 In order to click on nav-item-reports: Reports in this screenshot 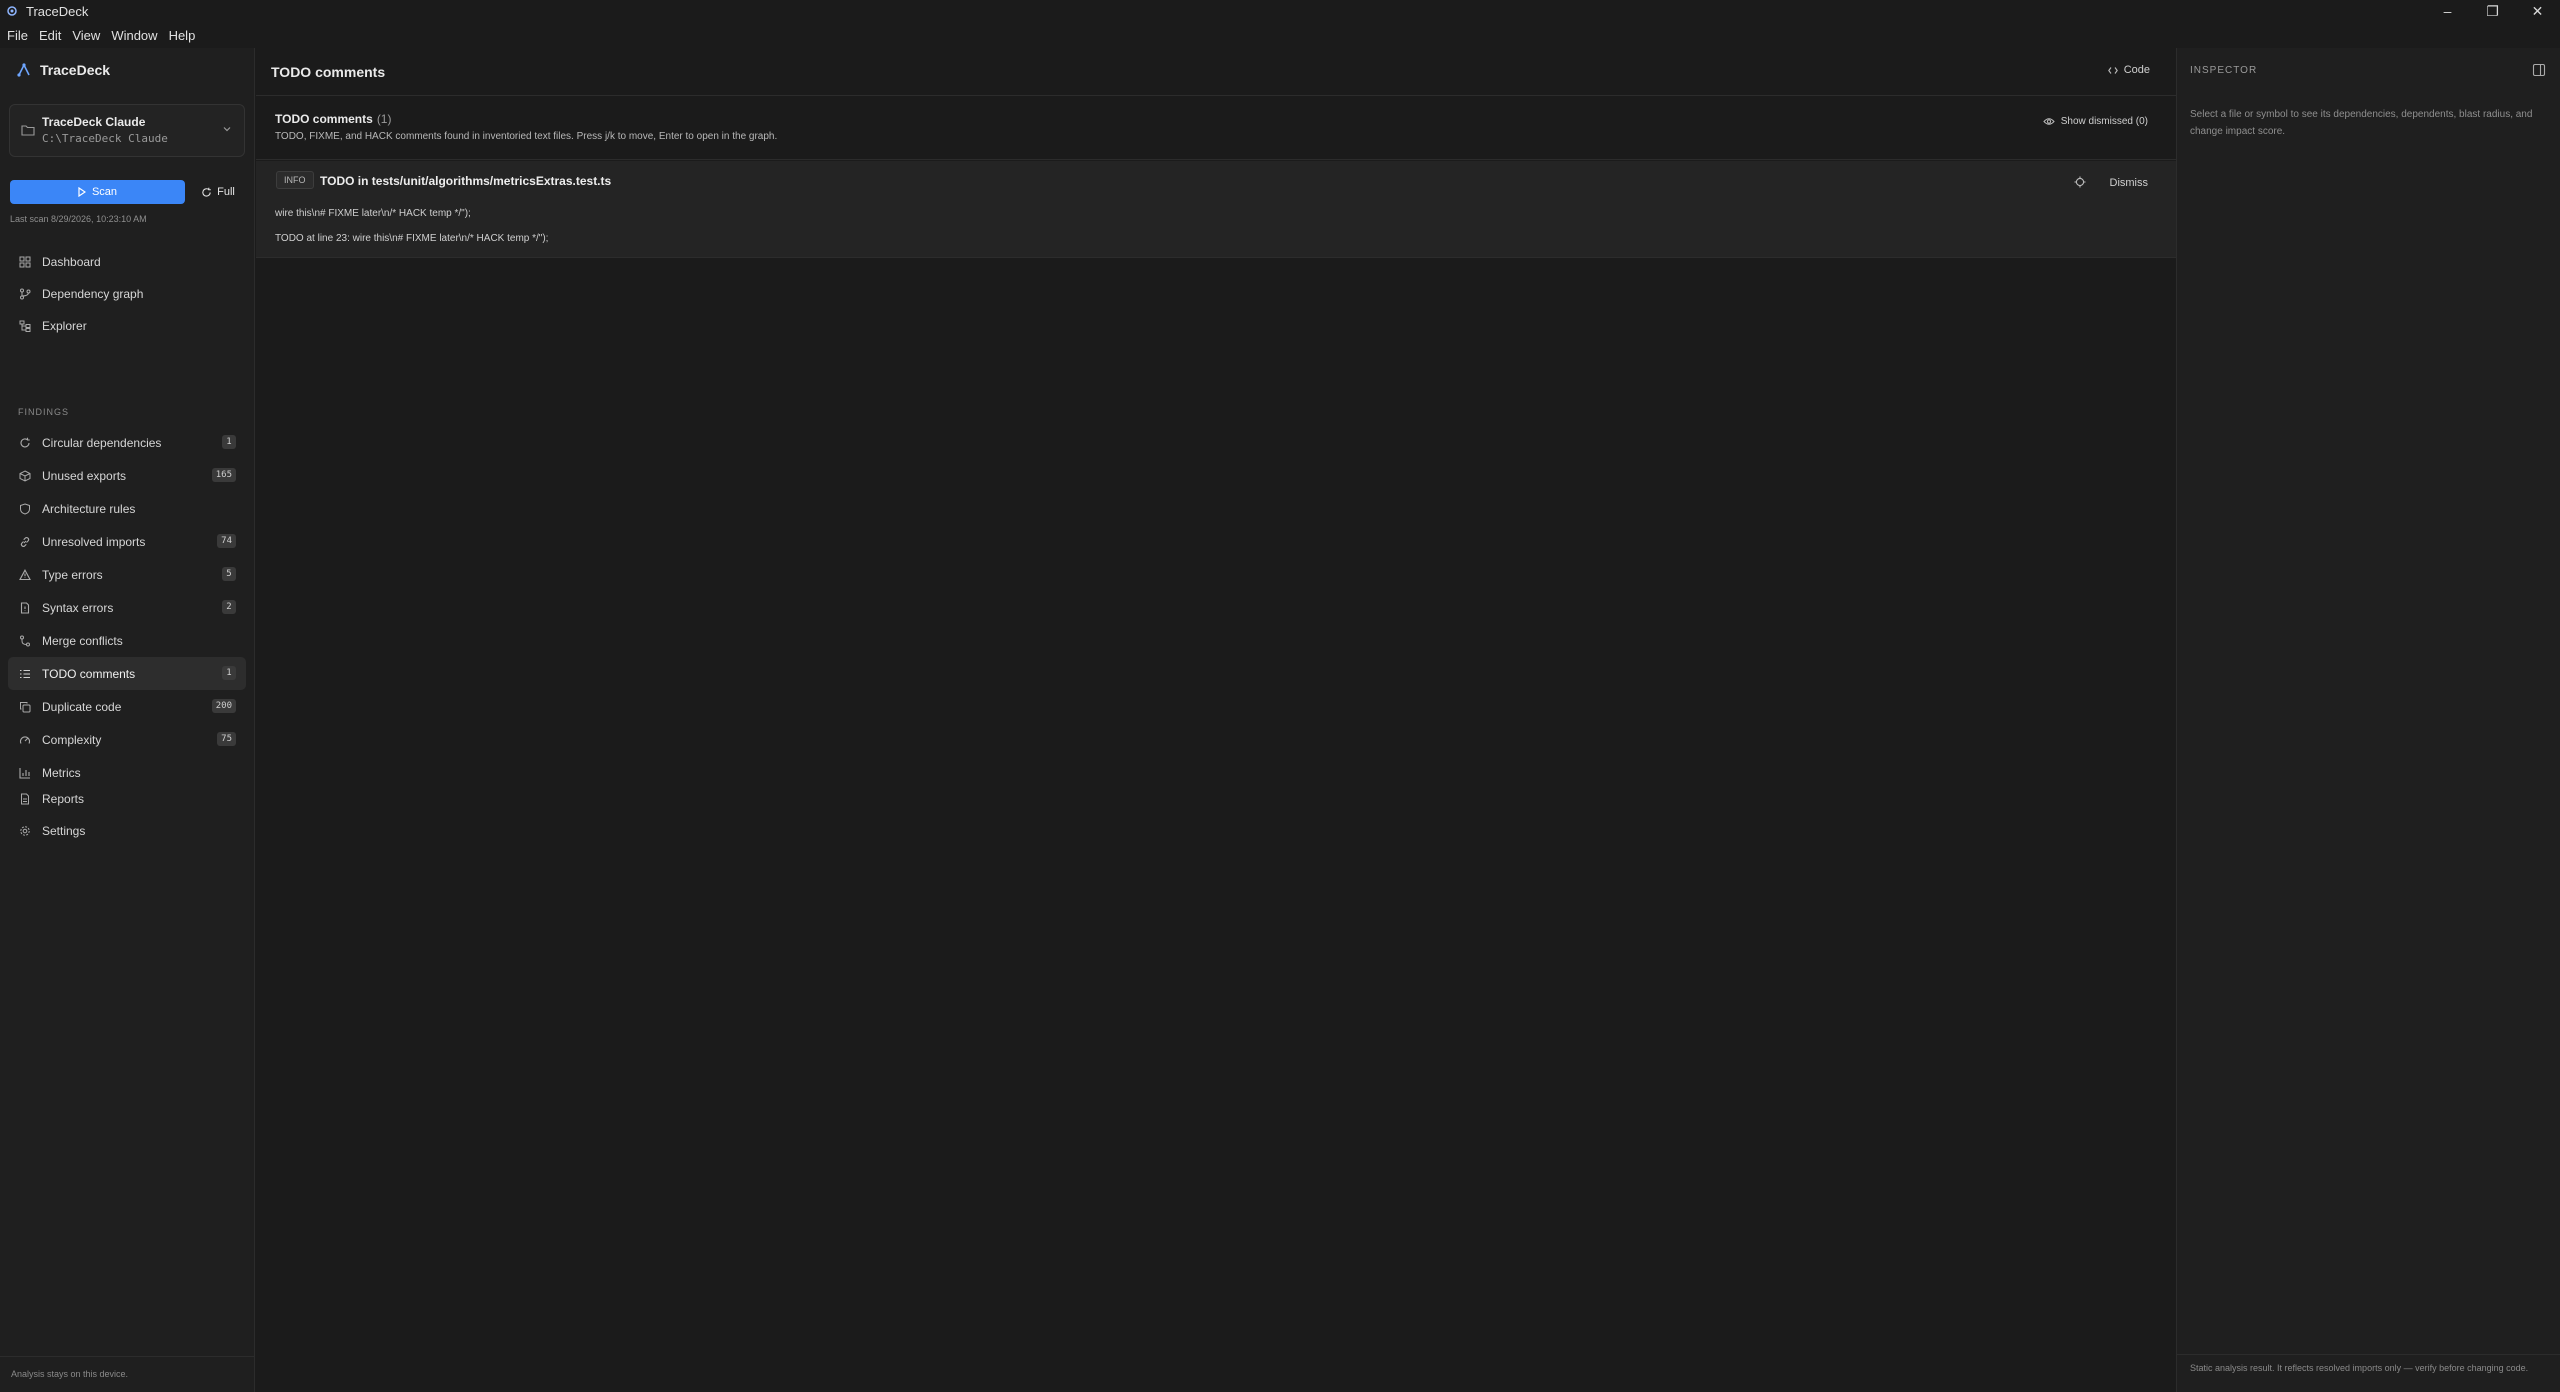, I will do `click(127, 799)`.